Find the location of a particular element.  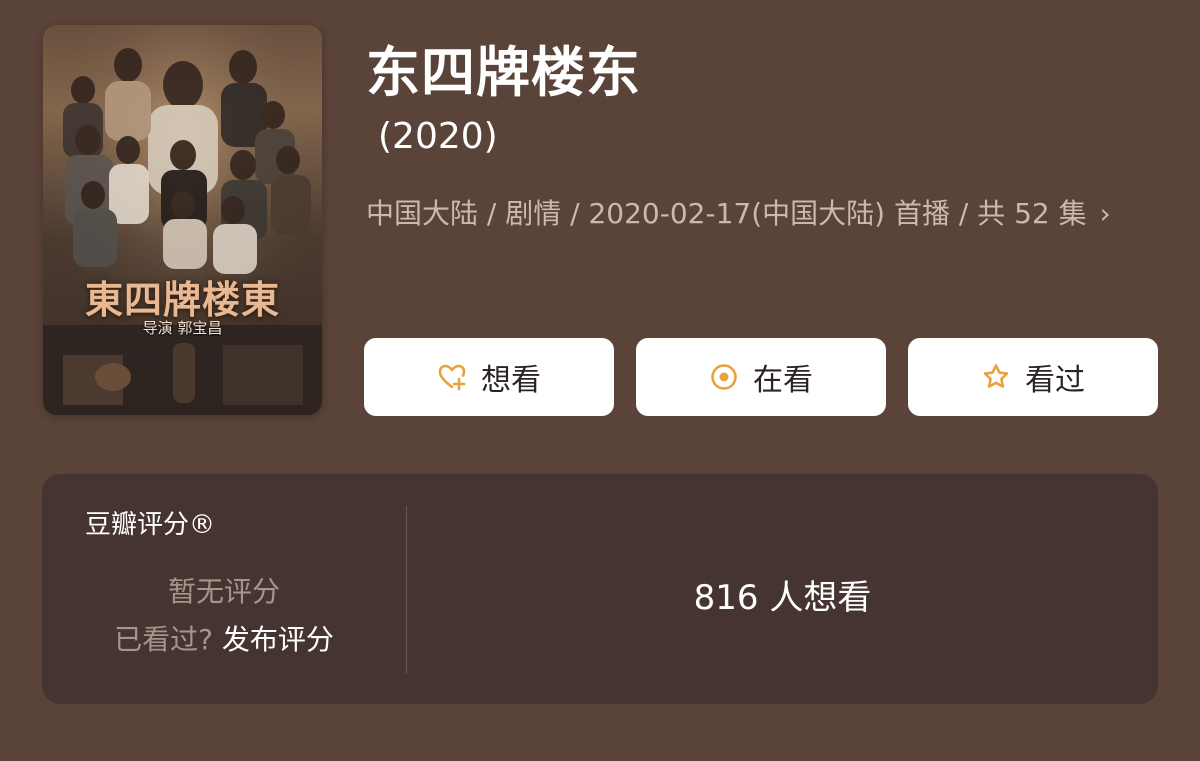

rating-title: 豆瓣评分® is located at coordinates (150, 525).